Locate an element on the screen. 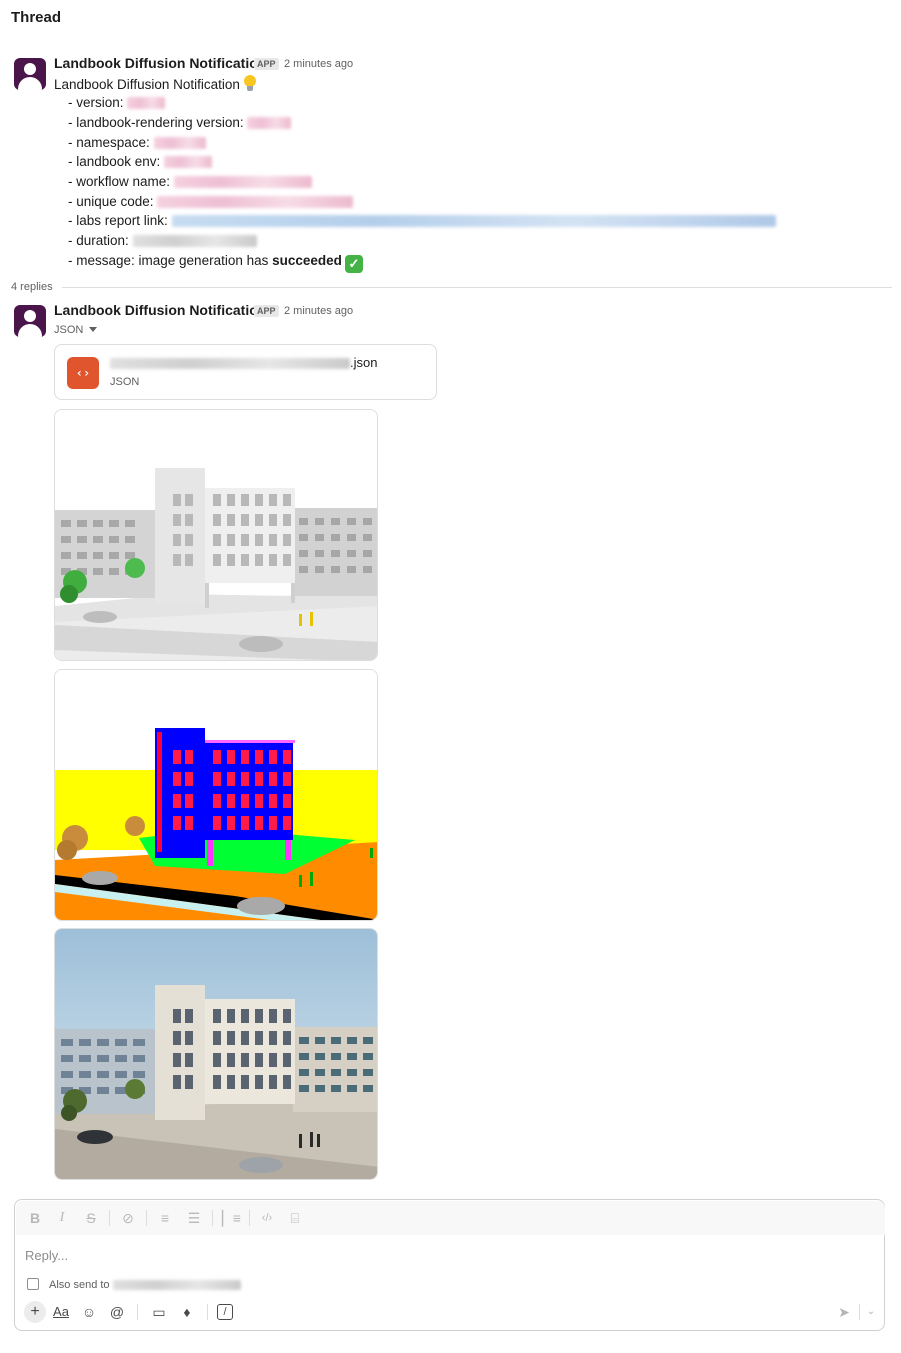  also-send-label: Also send to is located at coordinates (79, 1285).